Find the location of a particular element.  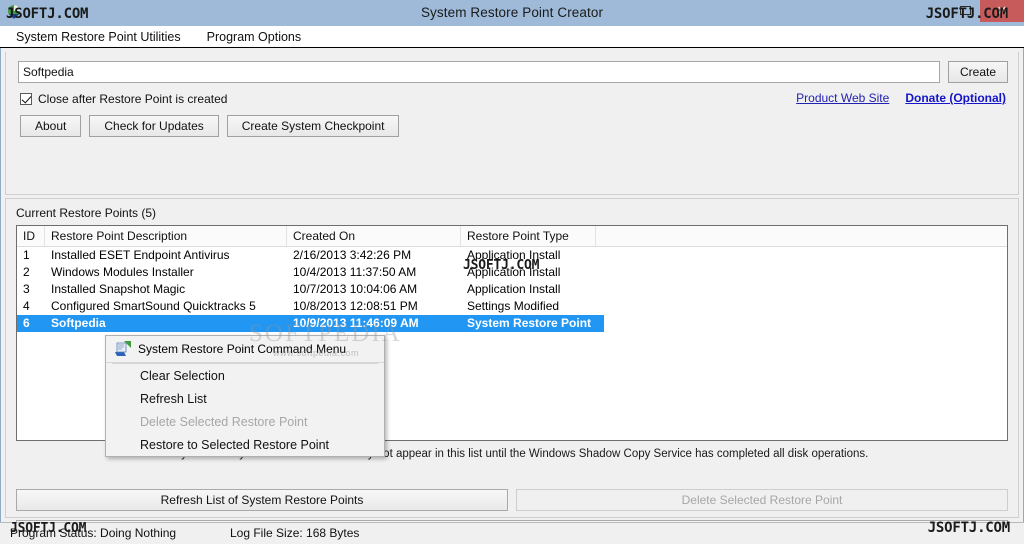

context-menu-item-restore-to-selected-restore-point: Restore to Selected Restore Point is located at coordinates (245, 444).